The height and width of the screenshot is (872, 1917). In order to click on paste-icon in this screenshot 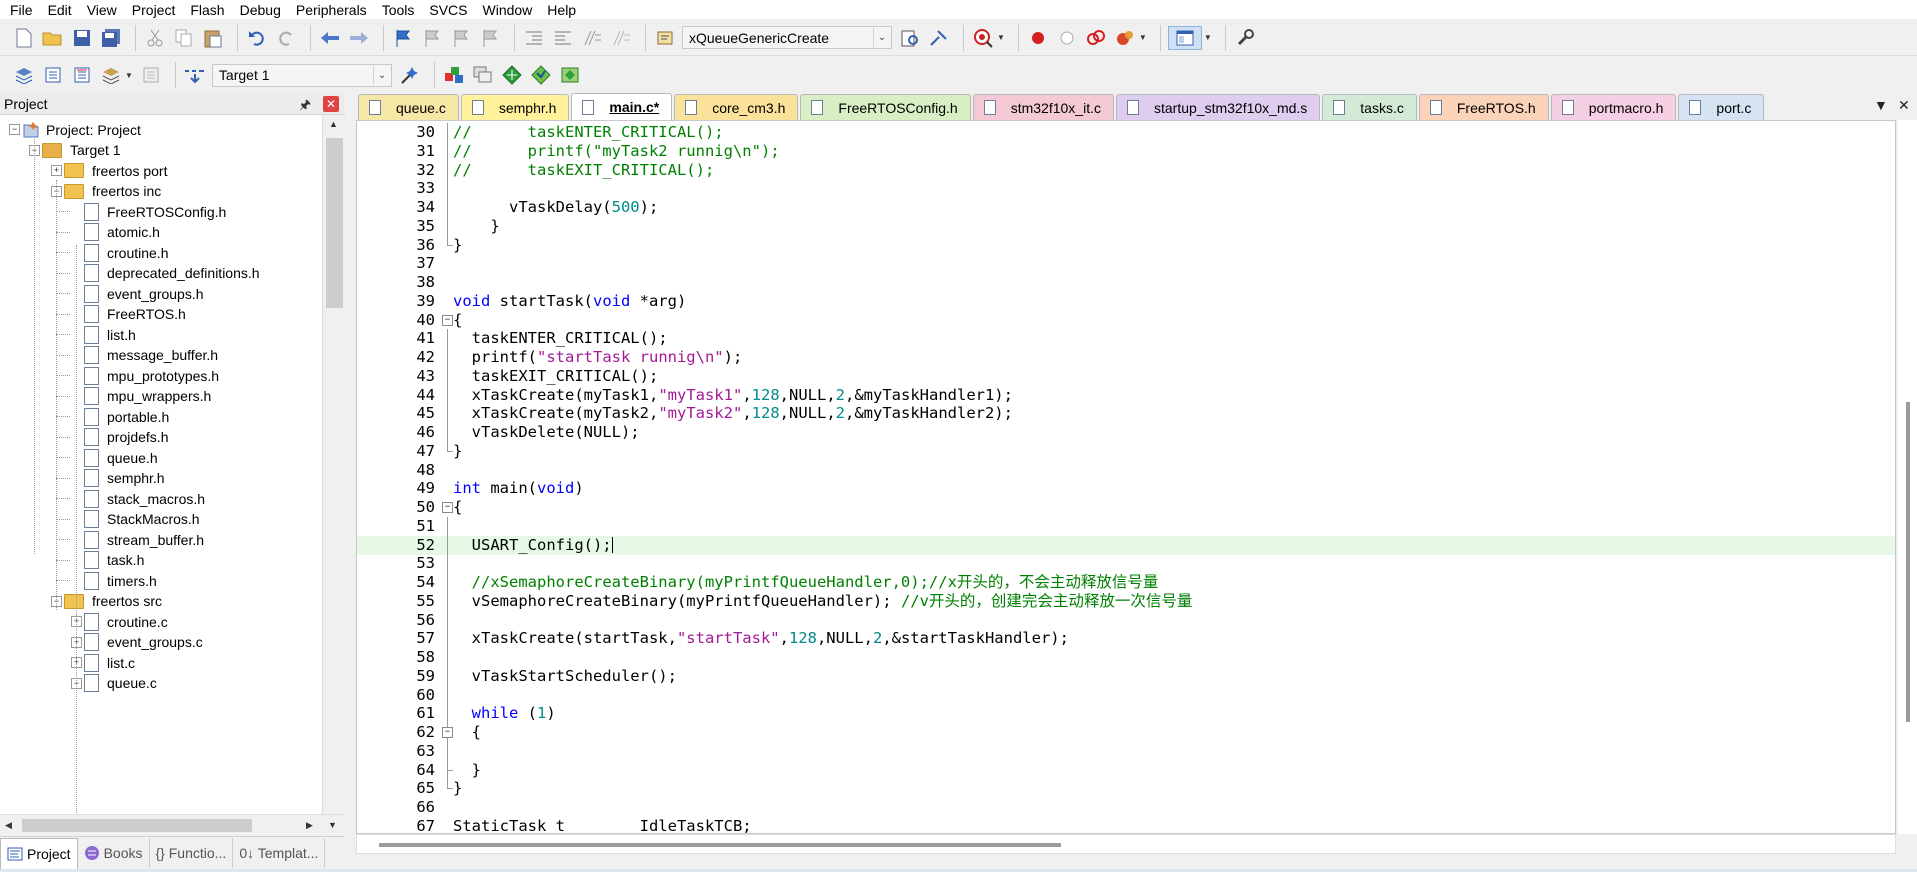, I will do `click(213, 38)`.